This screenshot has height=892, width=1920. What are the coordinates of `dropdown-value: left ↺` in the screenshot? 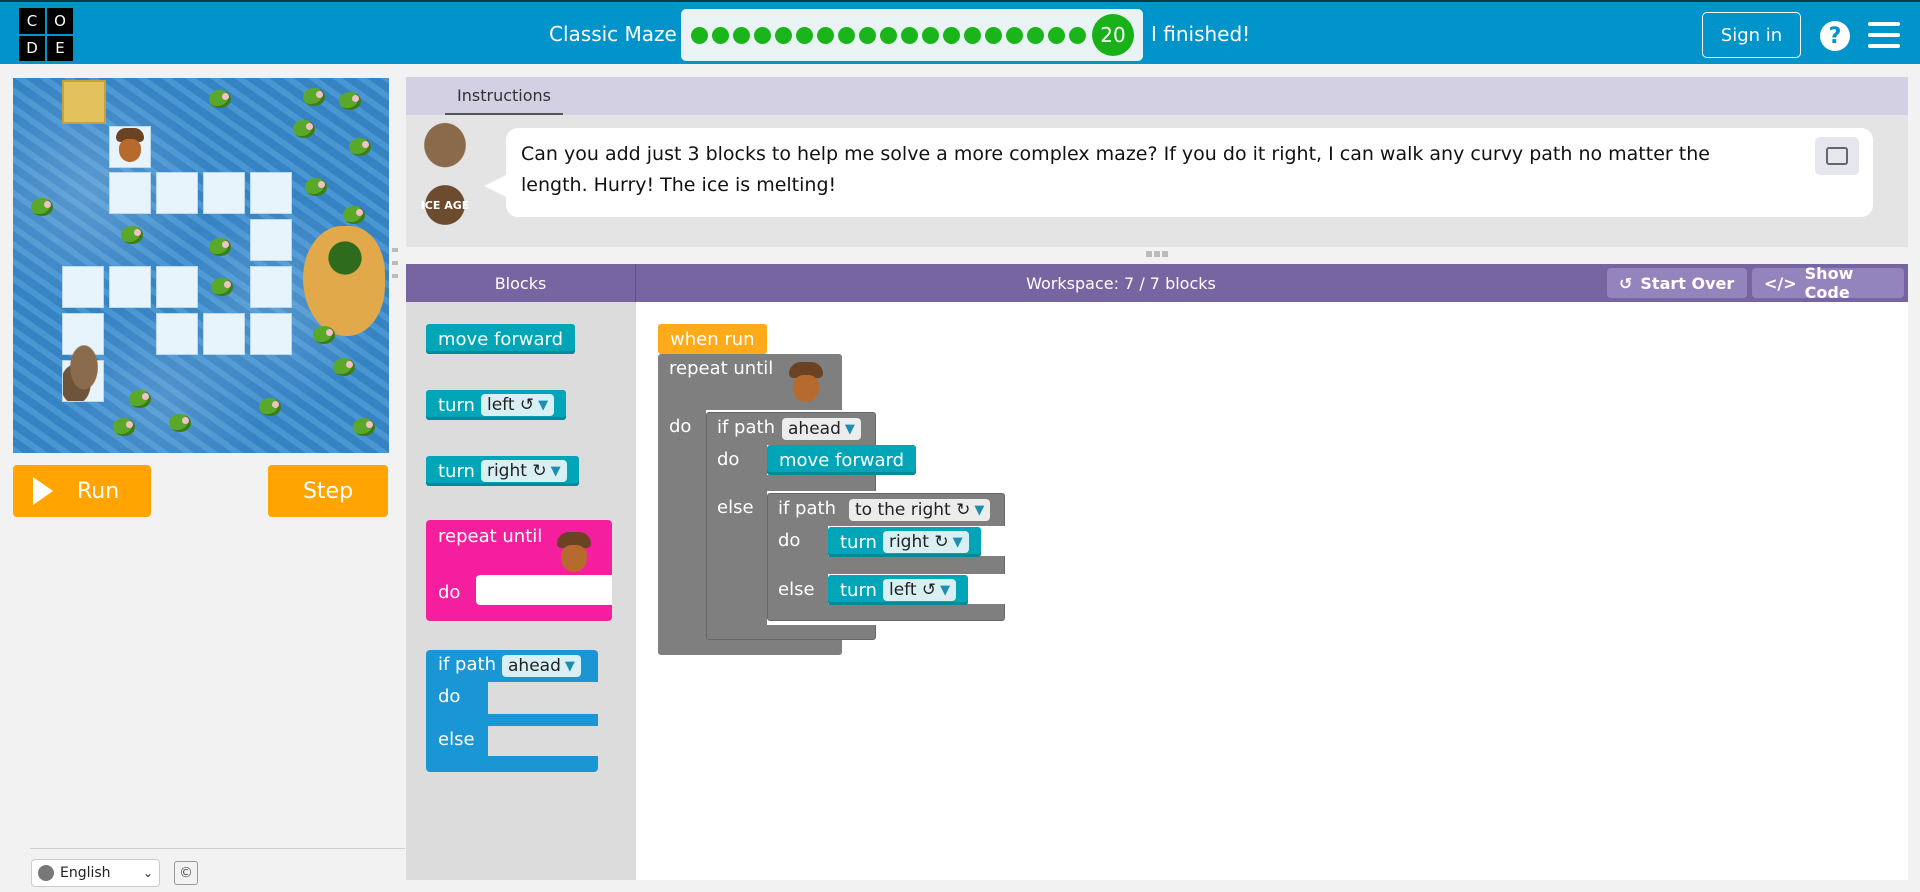 It's located at (912, 590).